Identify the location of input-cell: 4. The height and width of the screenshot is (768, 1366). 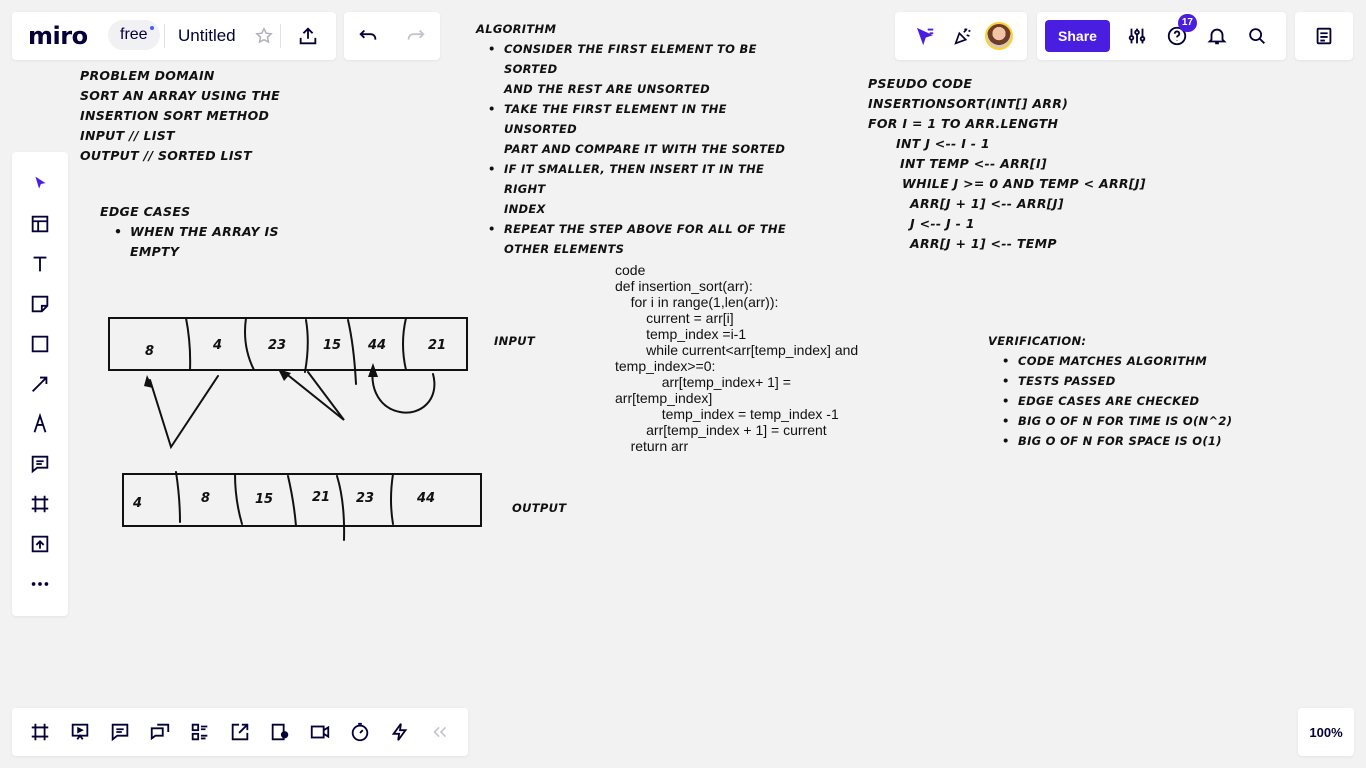
(218, 345).